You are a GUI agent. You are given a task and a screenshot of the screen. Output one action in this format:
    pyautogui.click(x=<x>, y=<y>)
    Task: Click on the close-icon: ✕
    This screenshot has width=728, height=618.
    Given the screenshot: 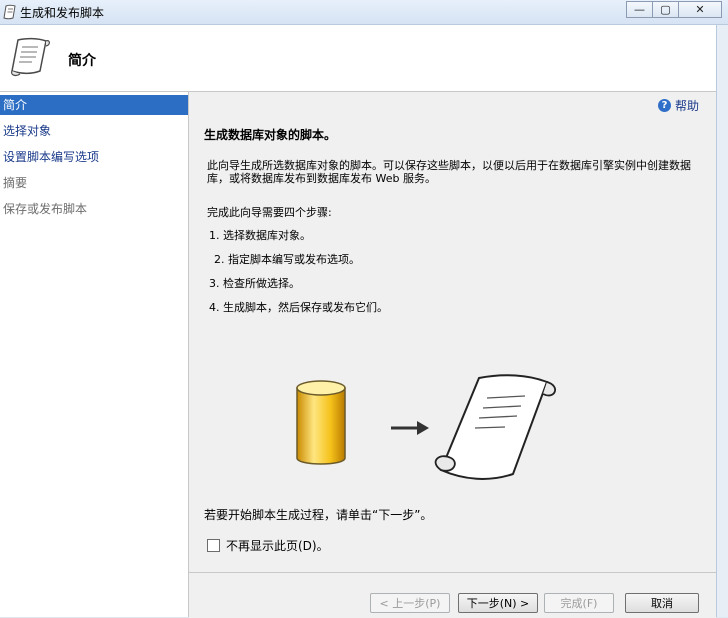 What is the action you would take?
    pyautogui.click(x=700, y=9)
    